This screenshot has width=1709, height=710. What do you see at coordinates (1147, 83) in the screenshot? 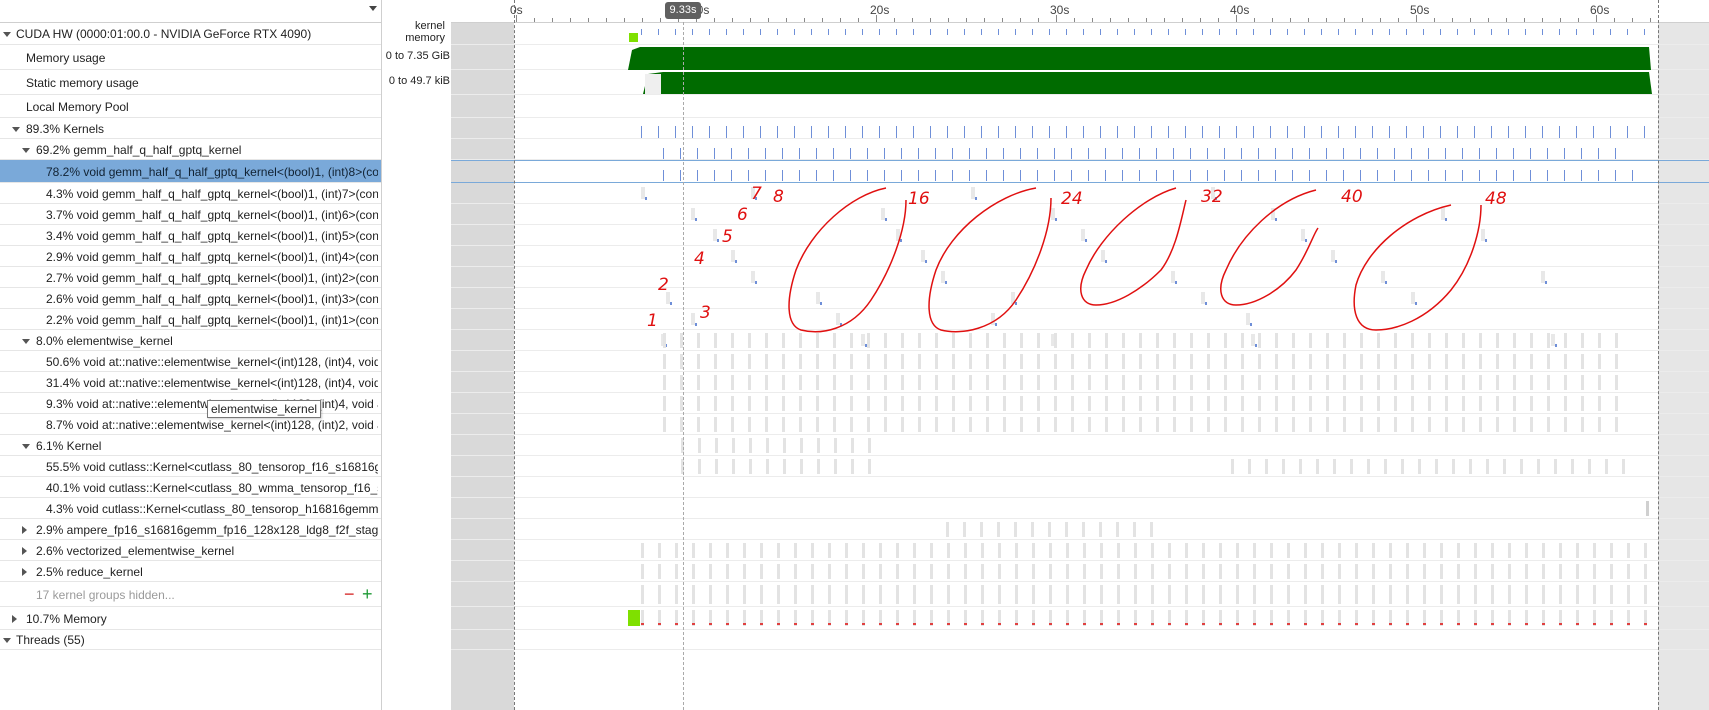
I see `static-memory-band` at bounding box center [1147, 83].